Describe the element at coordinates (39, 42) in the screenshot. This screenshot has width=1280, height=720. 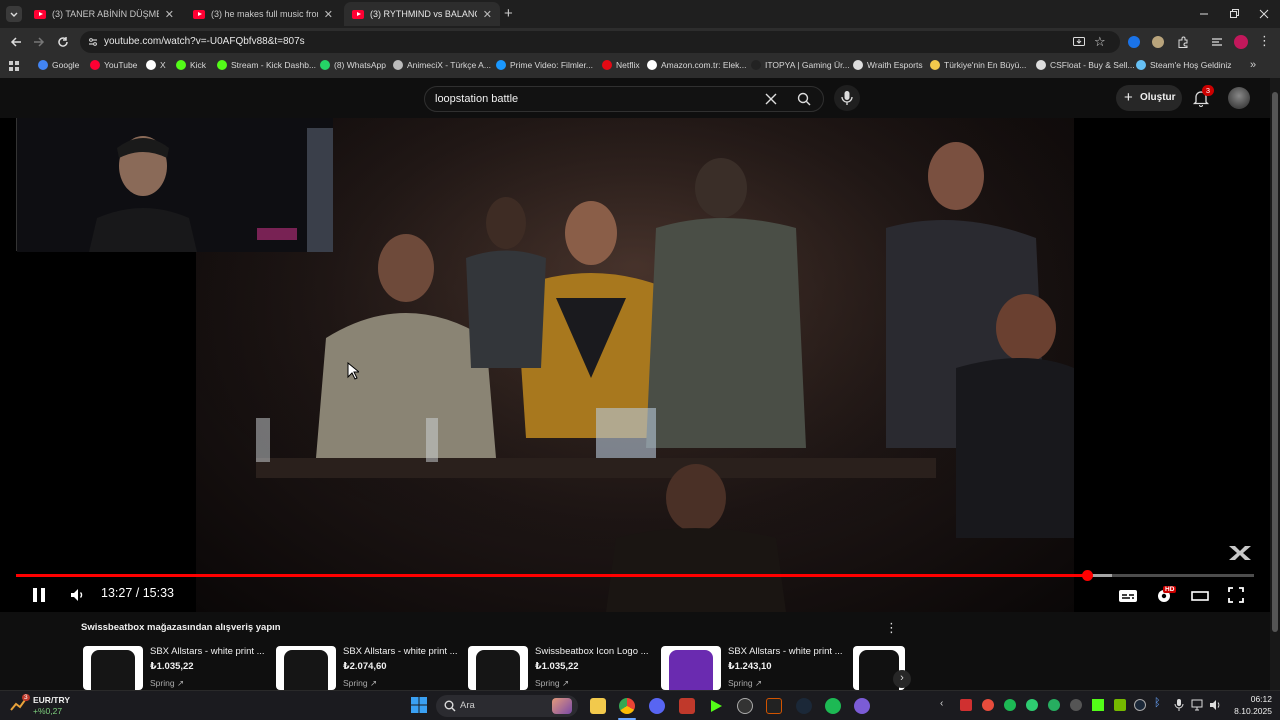
I see `forward-button` at that location.